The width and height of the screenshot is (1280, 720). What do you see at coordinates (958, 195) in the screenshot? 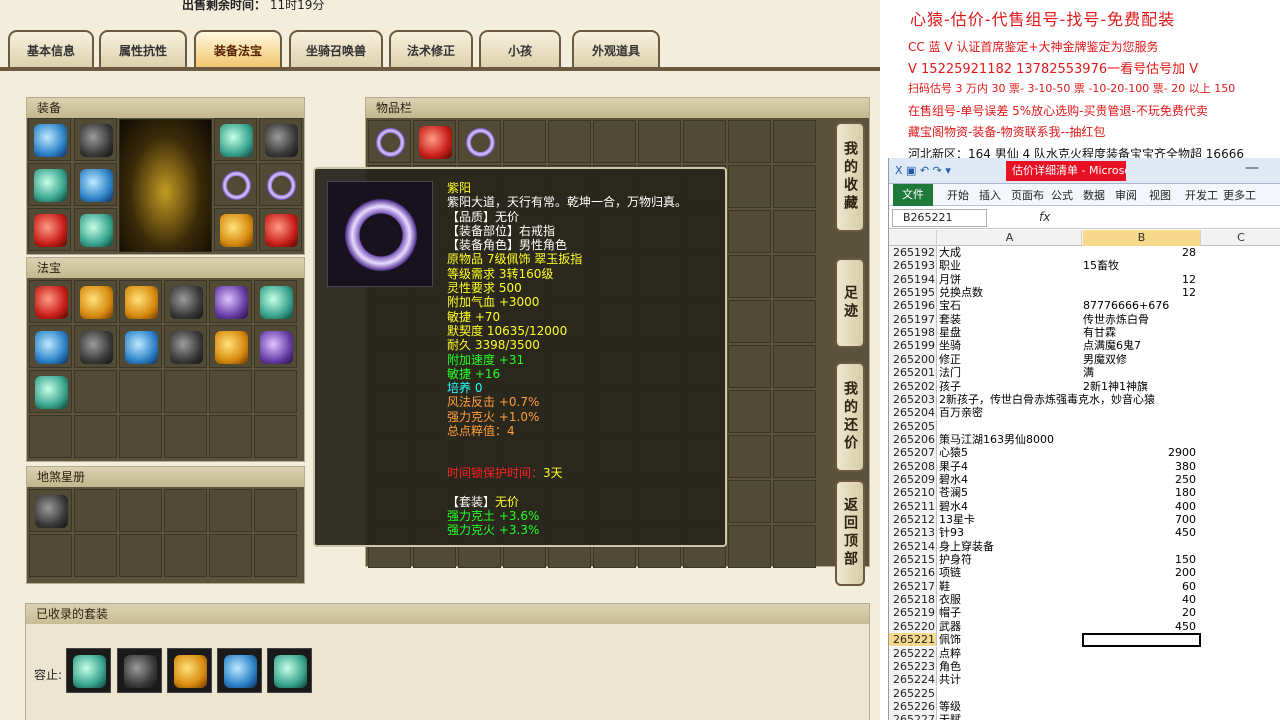
I see `ribbon-tab-2: 开始` at bounding box center [958, 195].